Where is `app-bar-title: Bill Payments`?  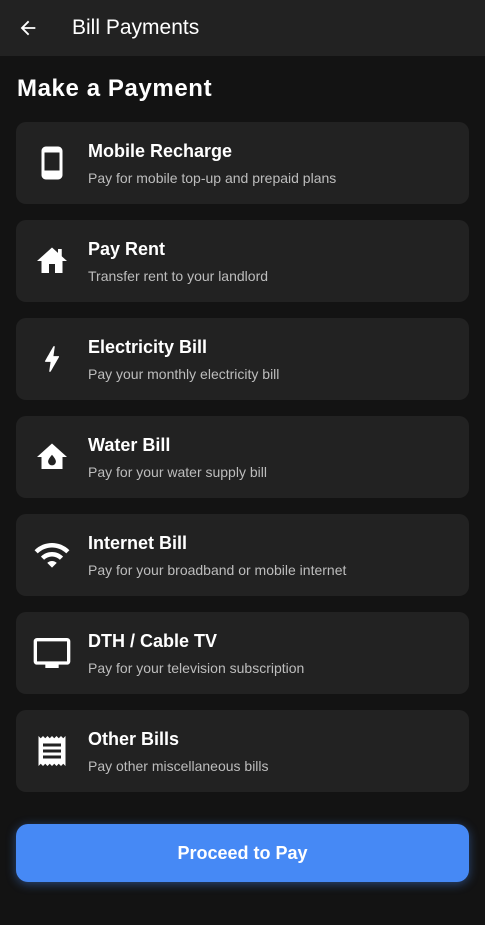 app-bar-title: Bill Payments is located at coordinates (136, 27).